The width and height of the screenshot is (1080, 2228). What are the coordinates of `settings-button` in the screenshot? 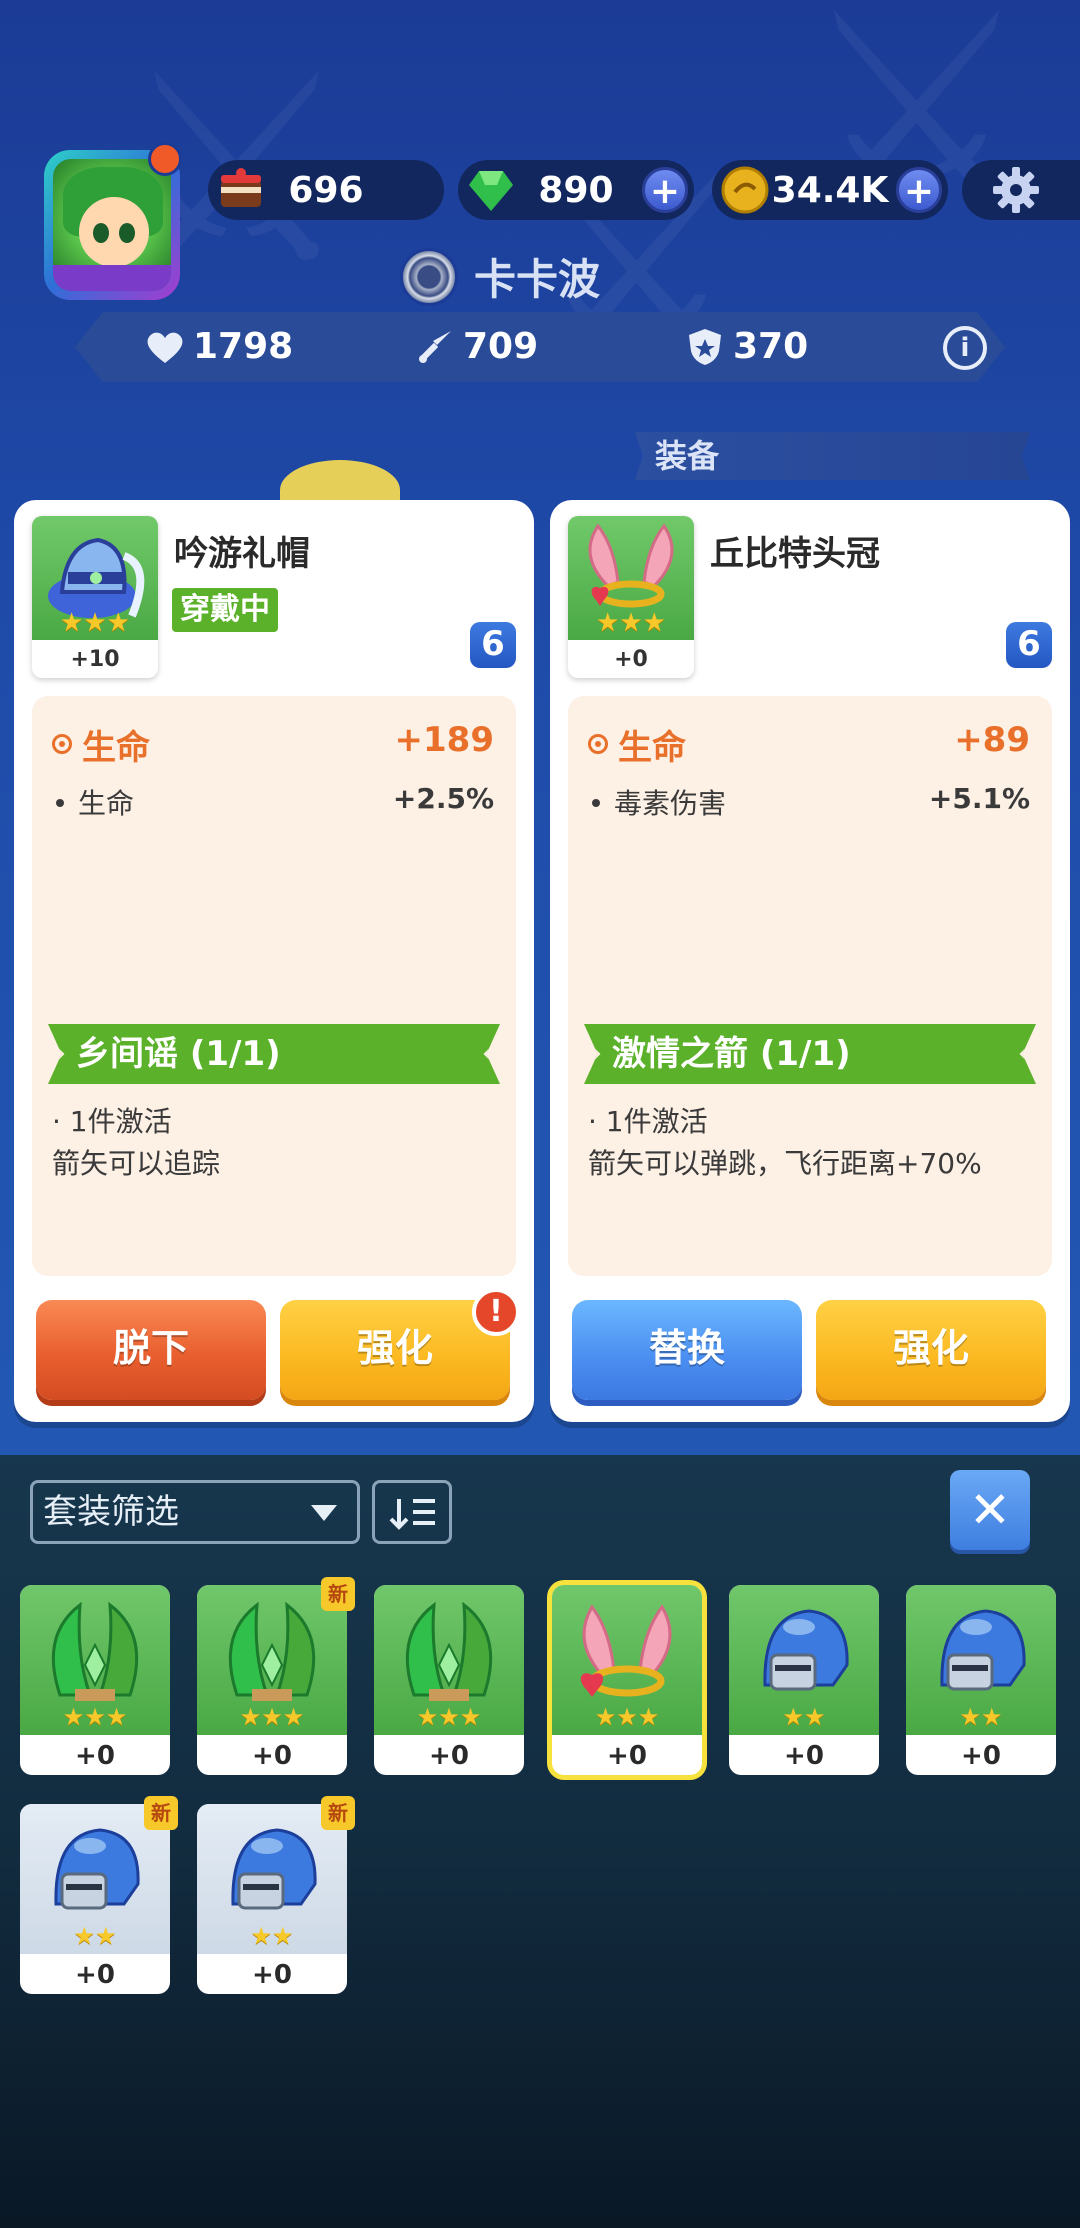 It's located at (1021, 190).